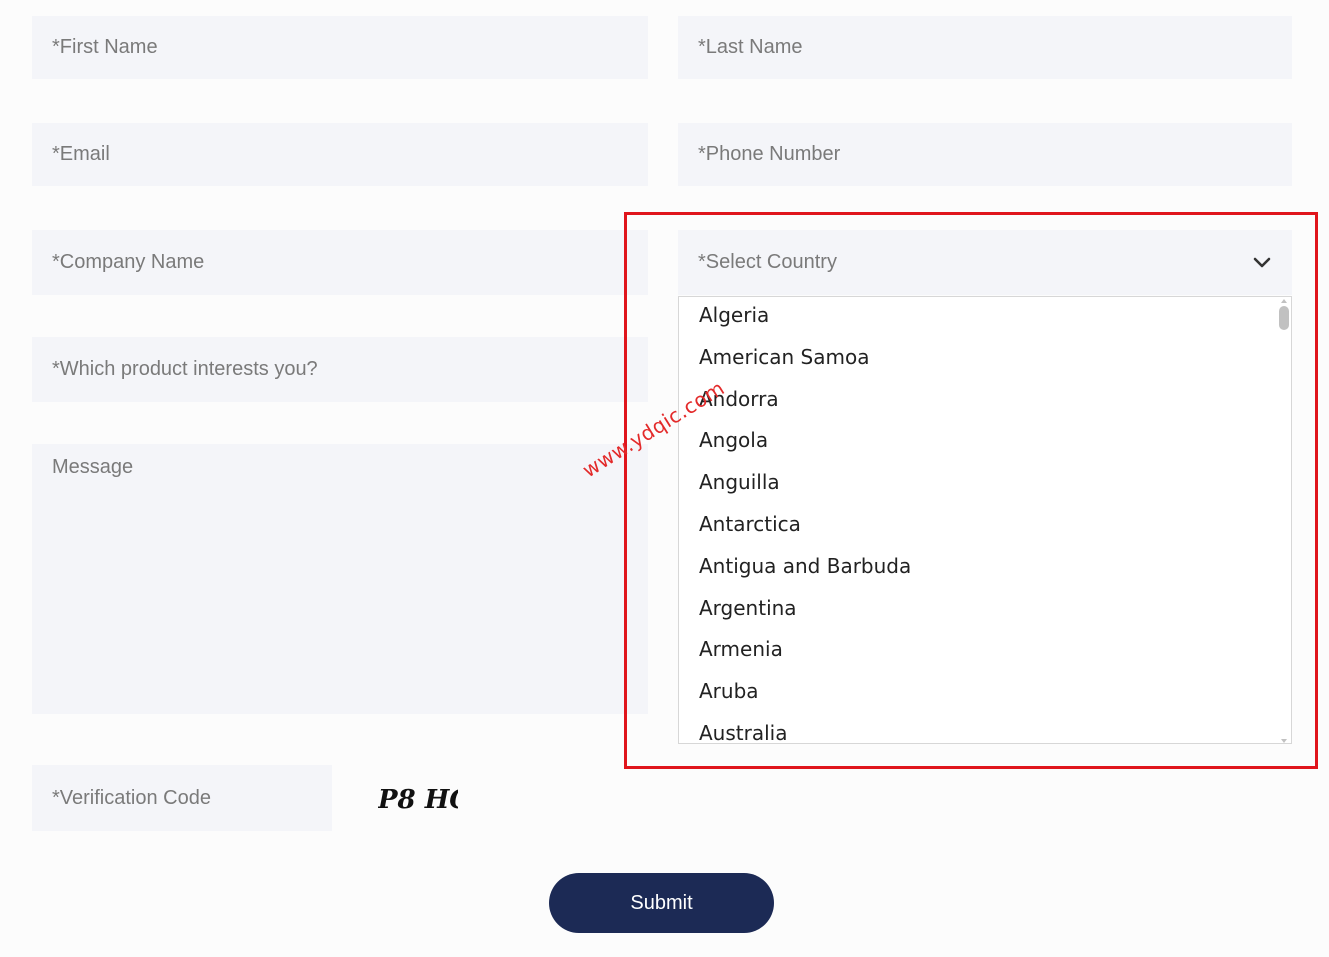 The width and height of the screenshot is (1329, 957). Describe the element at coordinates (1284, 521) in the screenshot. I see `dropdown-scrollbar` at that location.